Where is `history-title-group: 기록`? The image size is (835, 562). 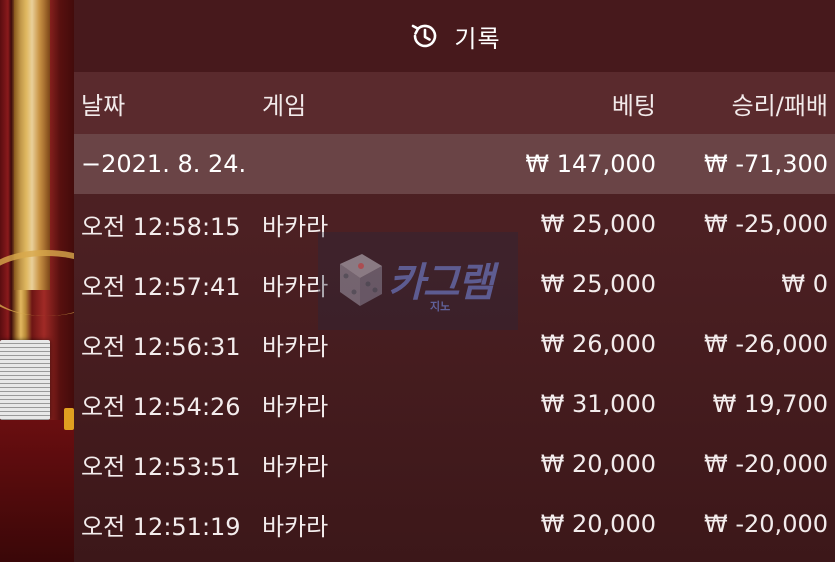 history-title-group: 기록 is located at coordinates (454, 36).